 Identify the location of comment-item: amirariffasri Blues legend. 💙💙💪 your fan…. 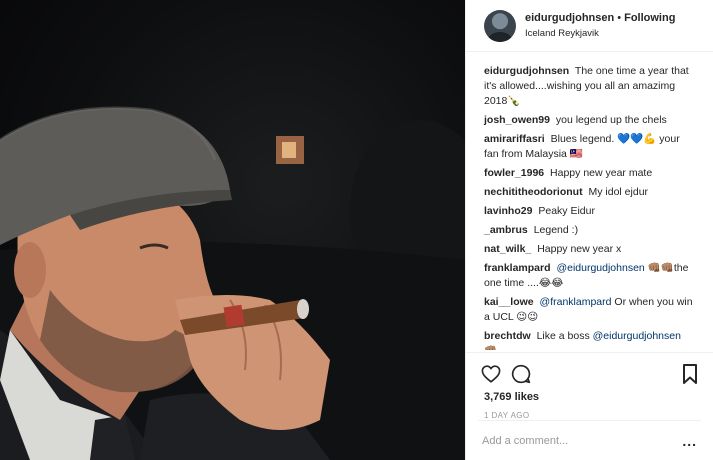
(589, 147).